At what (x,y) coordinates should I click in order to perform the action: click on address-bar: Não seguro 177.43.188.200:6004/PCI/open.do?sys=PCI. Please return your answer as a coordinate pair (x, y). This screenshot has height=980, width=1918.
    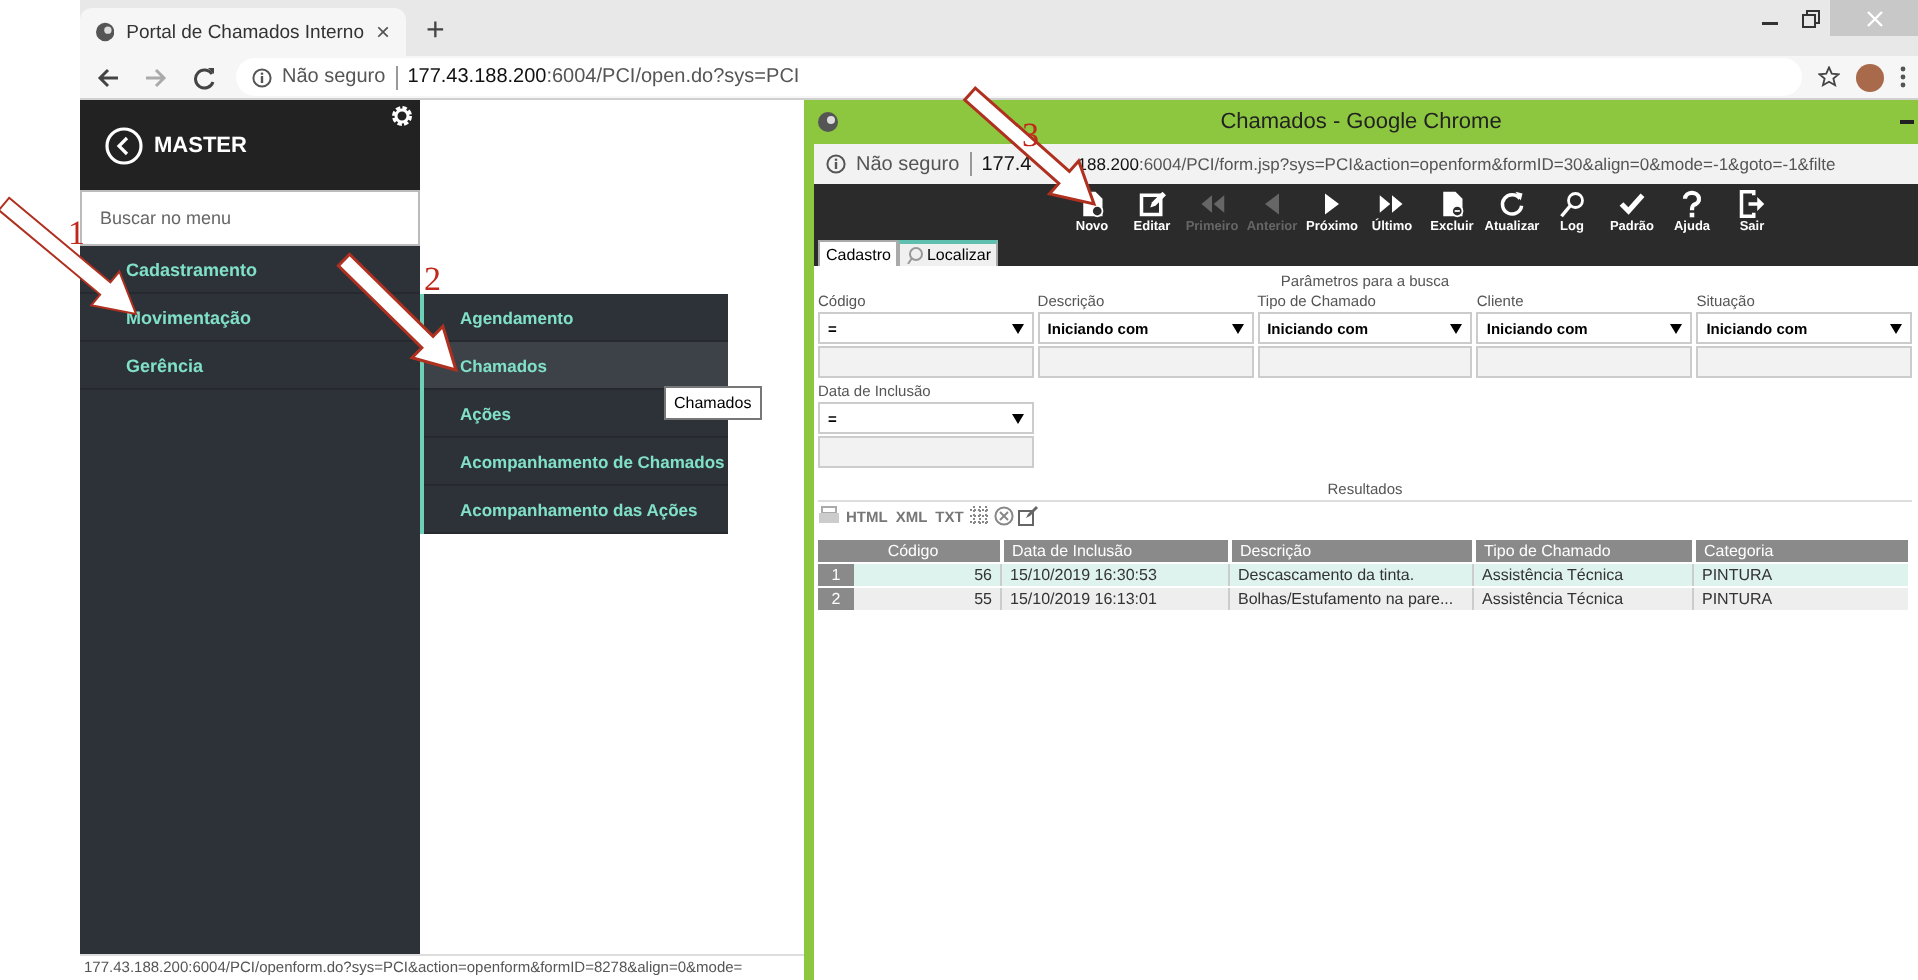
    Looking at the image, I should click on (1019, 77).